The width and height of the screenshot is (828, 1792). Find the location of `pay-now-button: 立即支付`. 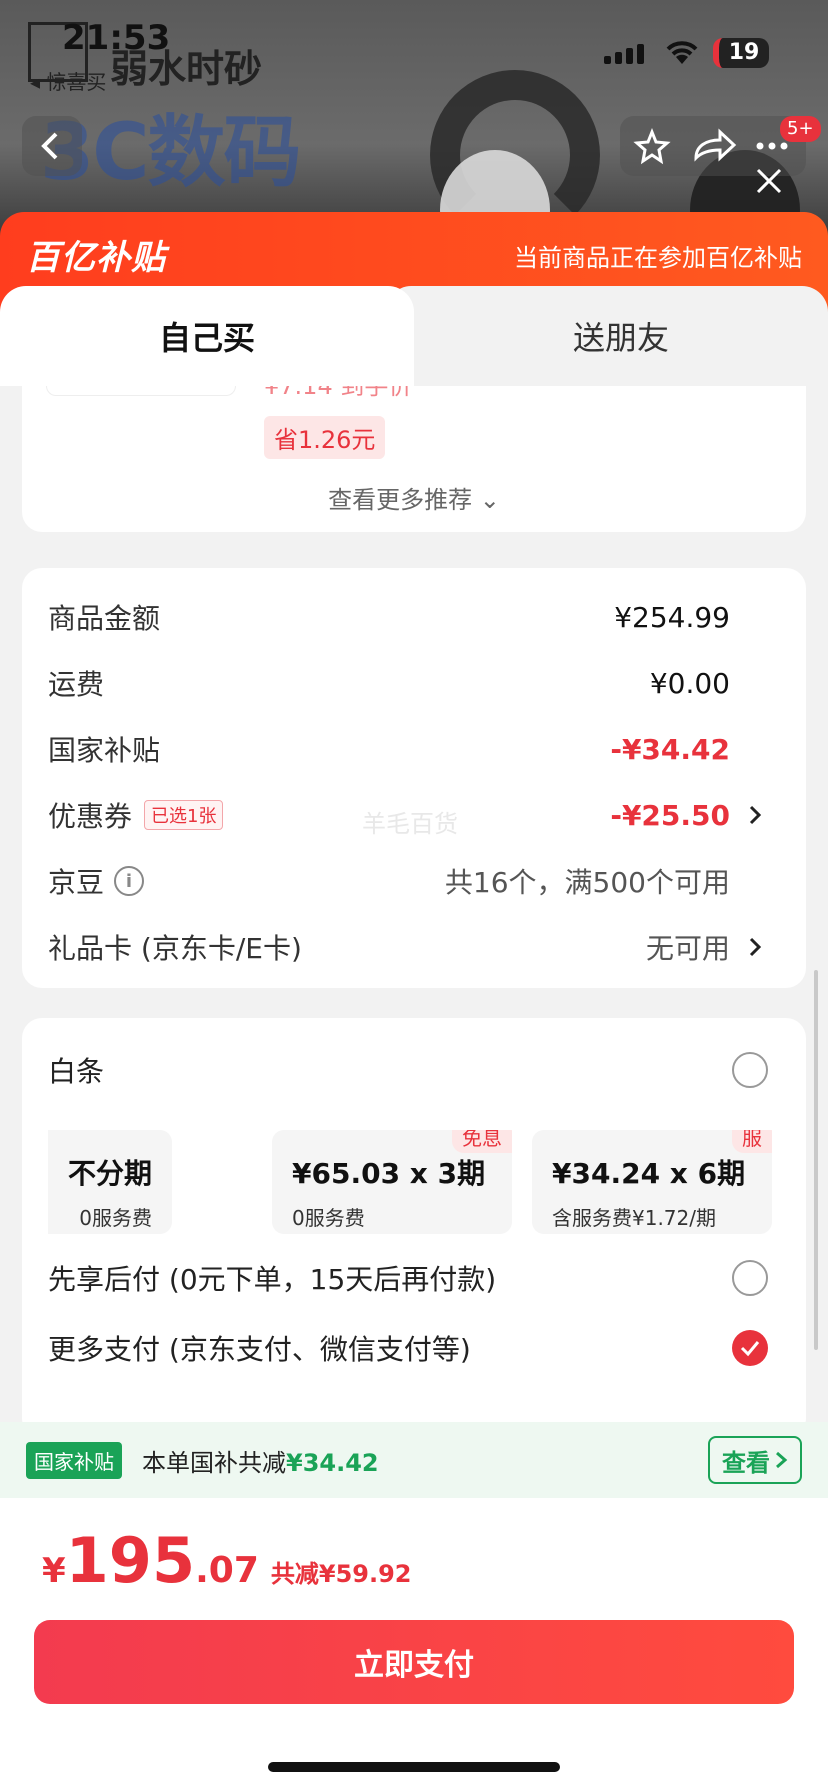

pay-now-button: 立即支付 is located at coordinates (414, 1662).